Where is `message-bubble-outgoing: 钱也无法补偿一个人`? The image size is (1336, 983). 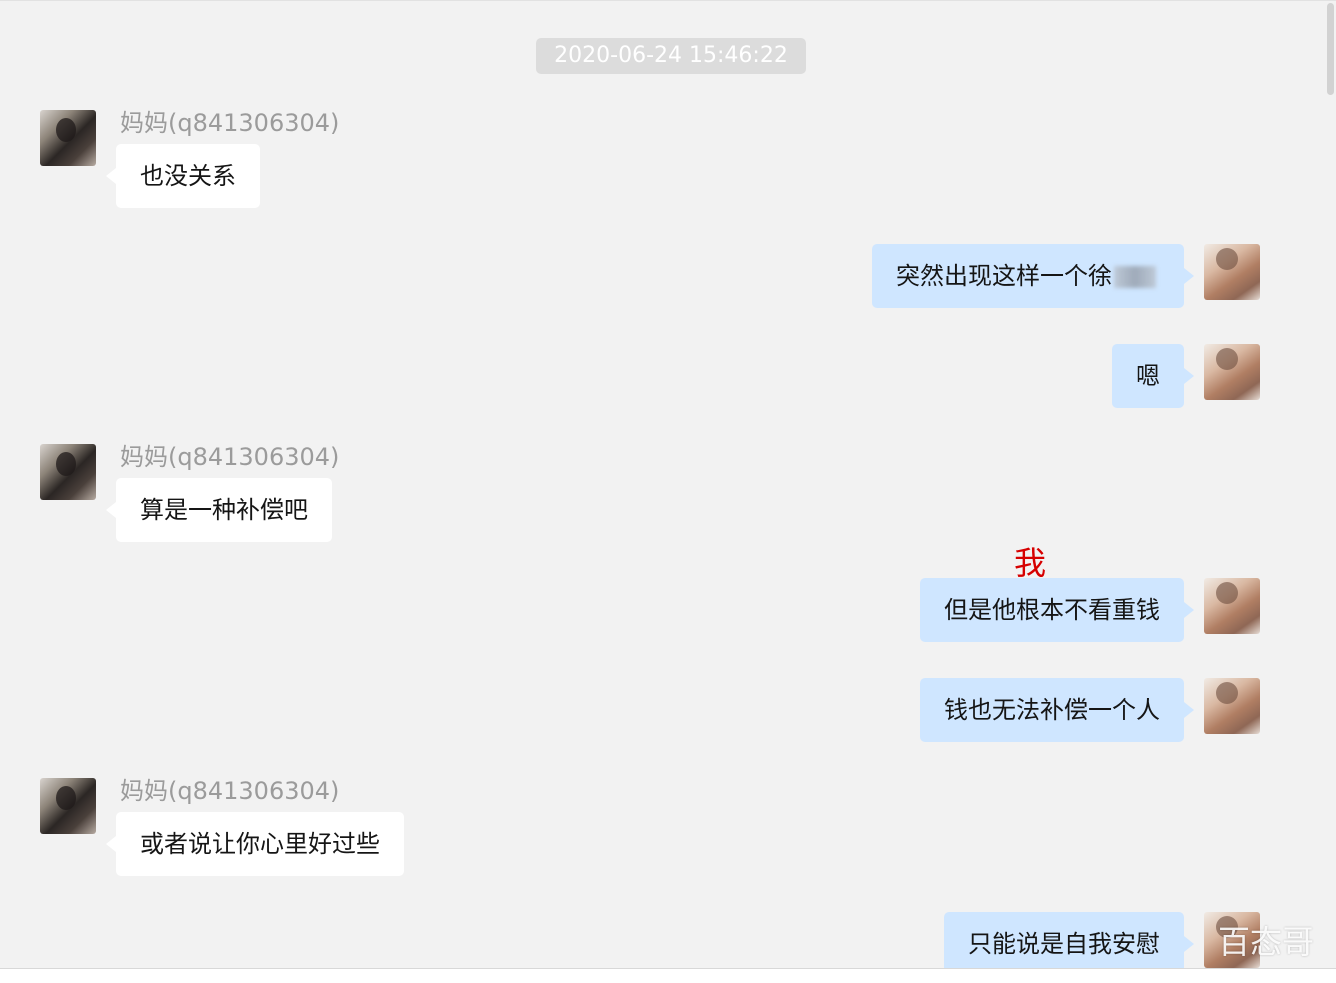 message-bubble-outgoing: 钱也无法补偿一个人 is located at coordinates (1057, 710).